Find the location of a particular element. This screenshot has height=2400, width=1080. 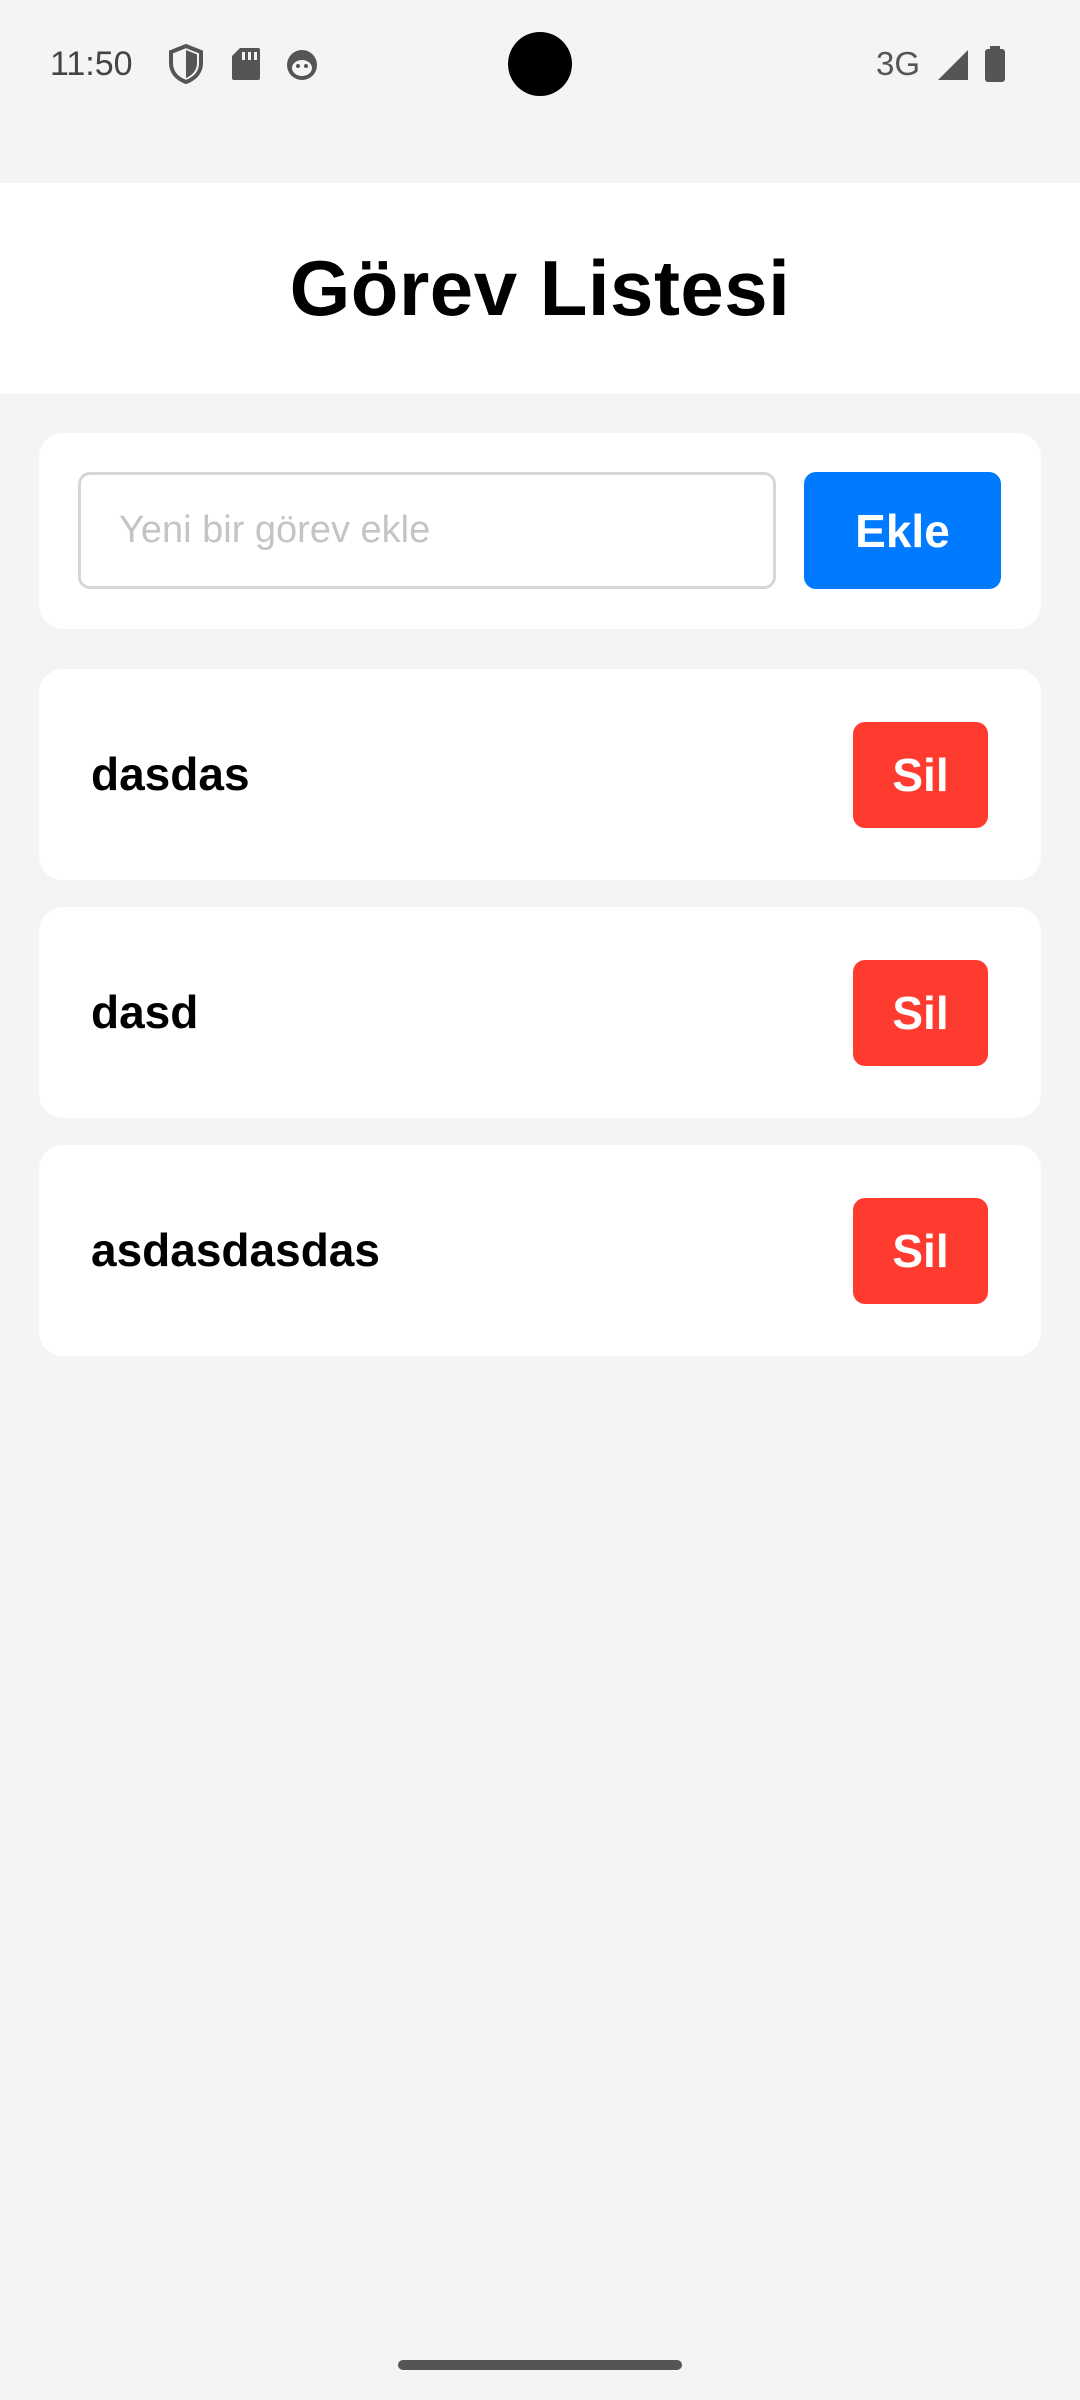

task-text: dasd is located at coordinates (145, 1012).